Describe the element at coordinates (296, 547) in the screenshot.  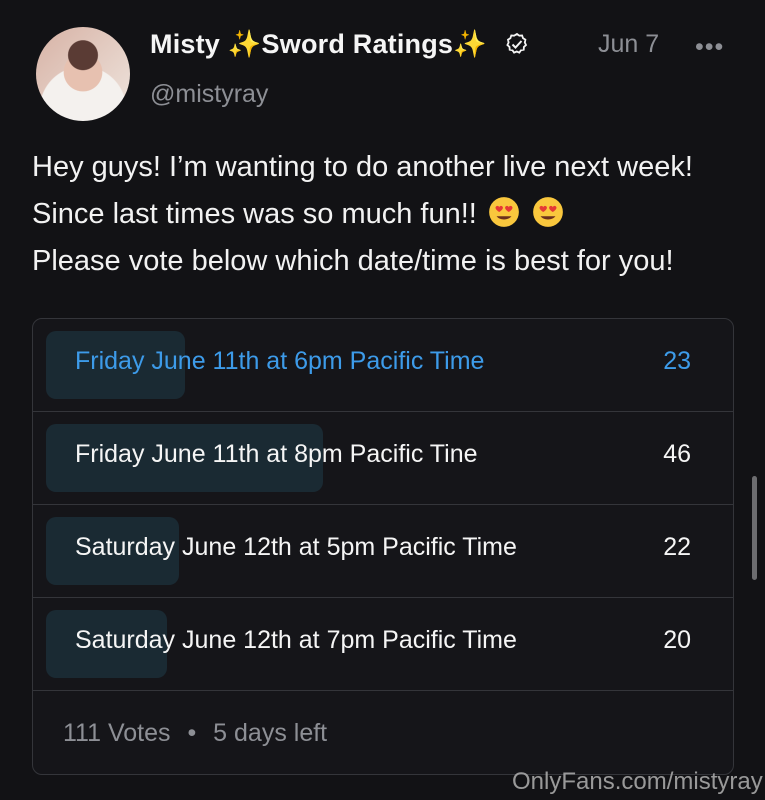
I see `poll-option-label: Saturday June 12th at 5pm Pacific Time` at that location.